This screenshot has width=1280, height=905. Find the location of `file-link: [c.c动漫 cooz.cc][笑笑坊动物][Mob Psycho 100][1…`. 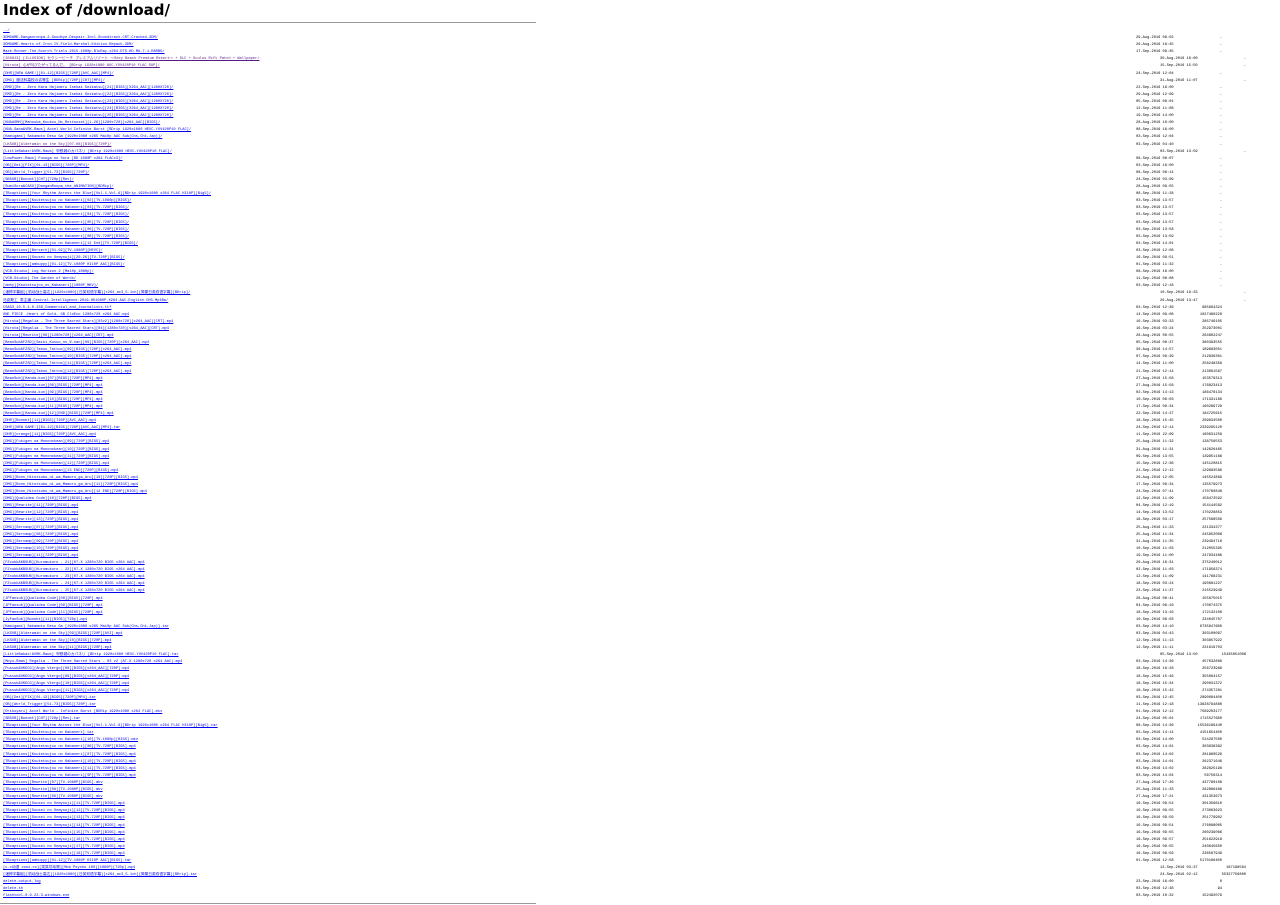

file-link: [c.c动漫 cooz.cc][笑笑坊动物][Mob Psycho 100][1… is located at coordinates (69, 868).